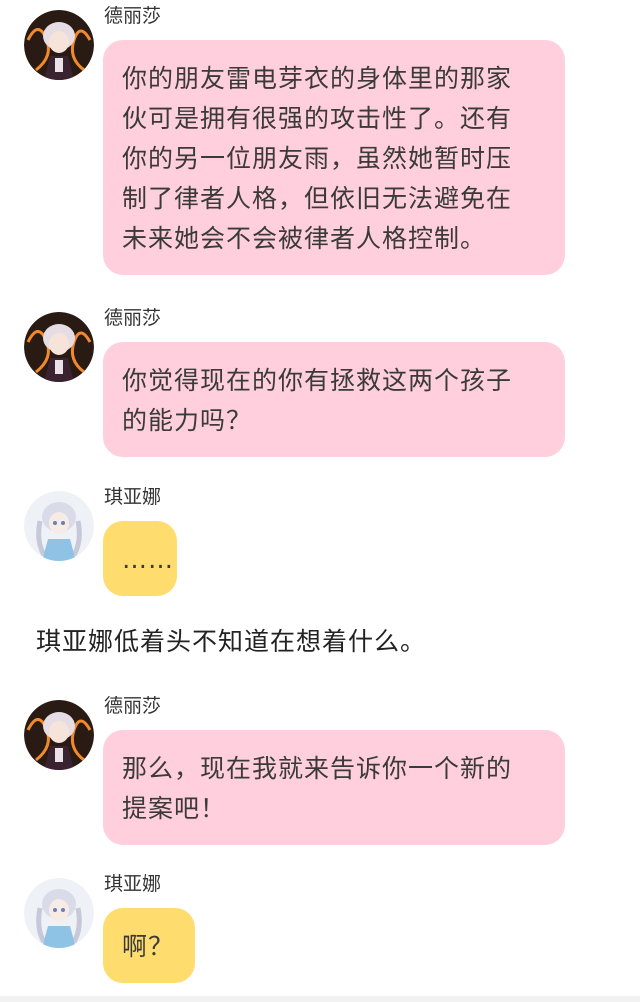  Describe the element at coordinates (187, 420) in the screenshot. I see `message-line: 的能力吗？` at that location.